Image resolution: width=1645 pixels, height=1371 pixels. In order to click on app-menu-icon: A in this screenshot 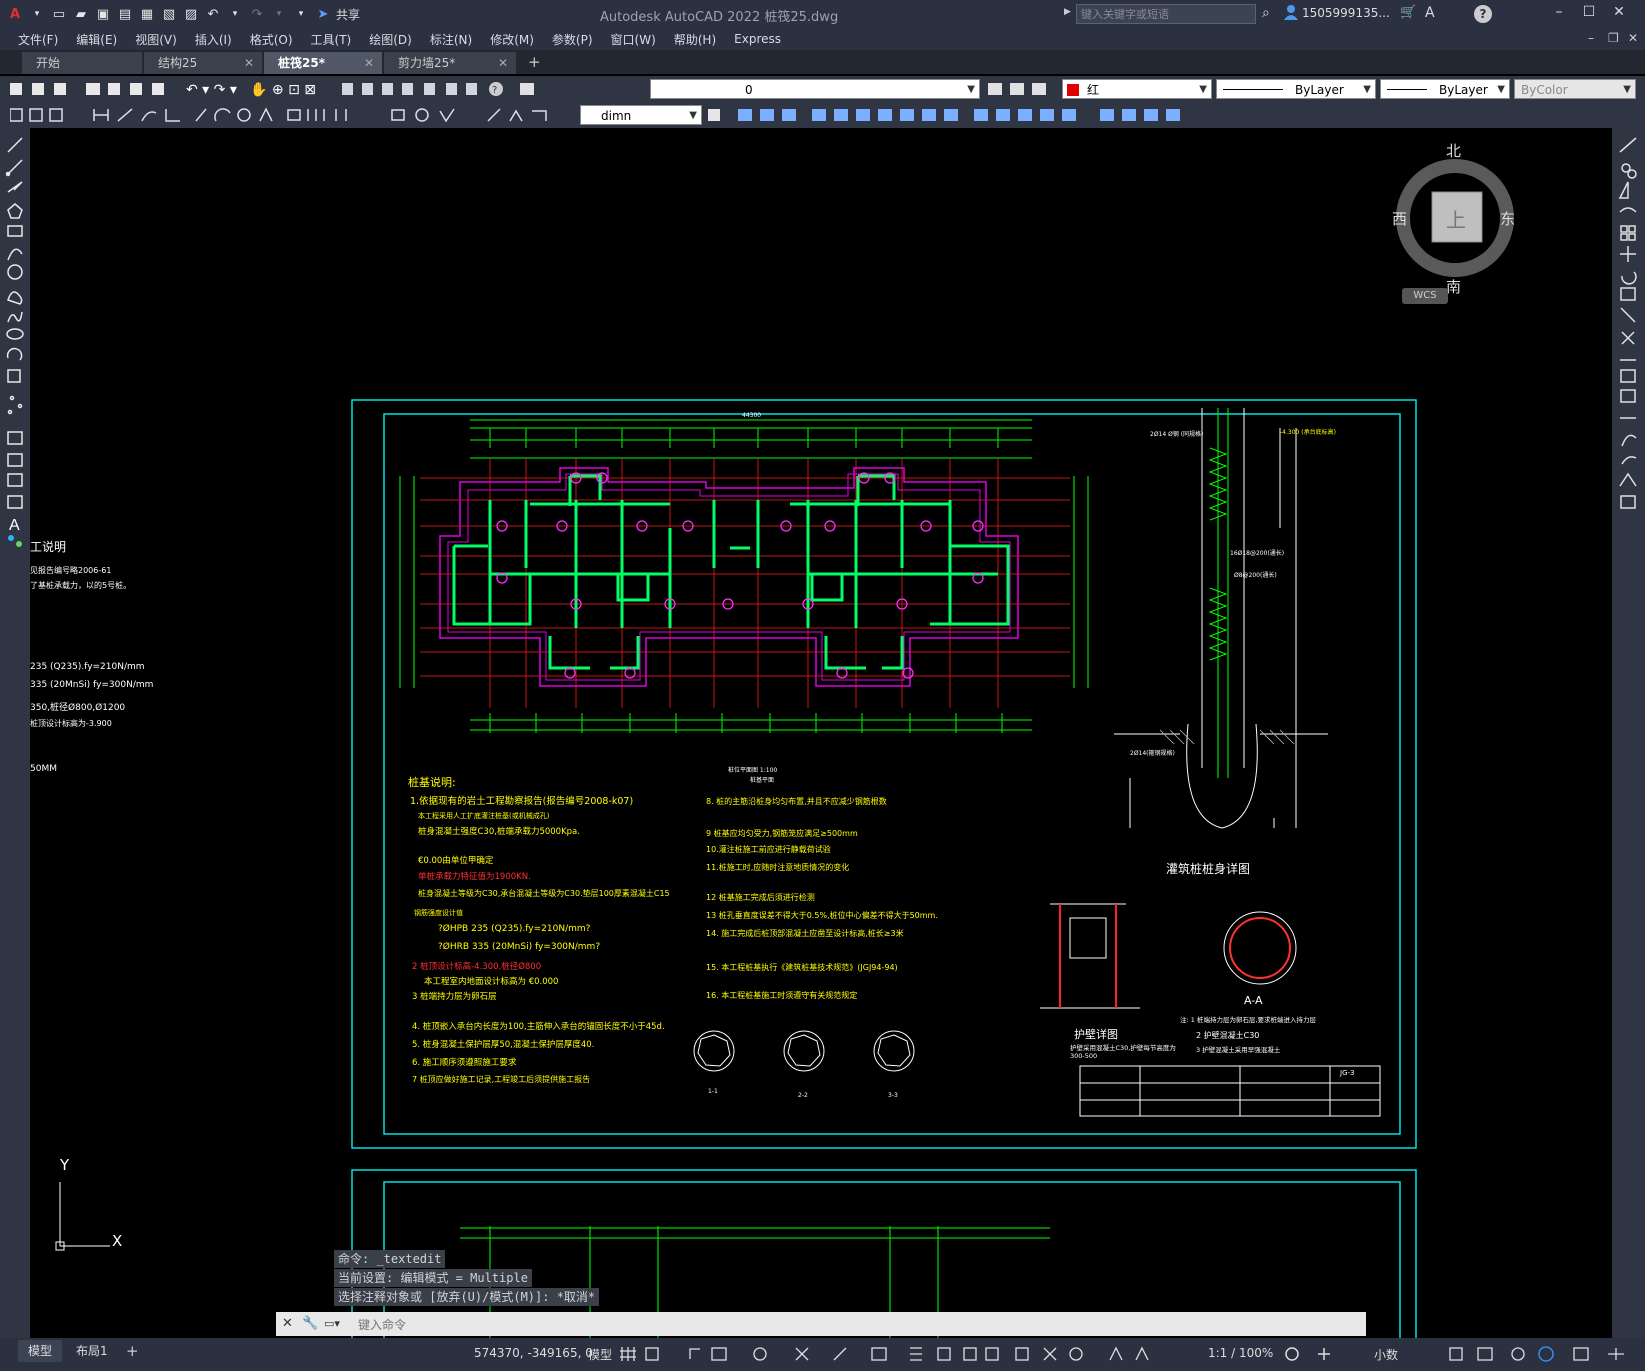, I will do `click(15, 14)`.